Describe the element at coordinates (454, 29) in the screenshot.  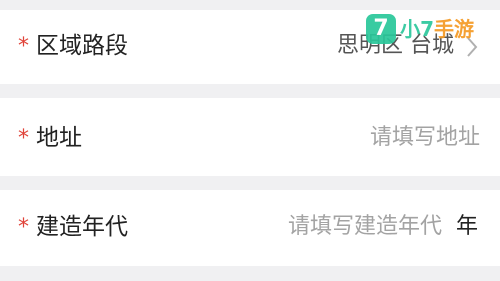
I see `logo-text-accent: 手游` at that location.